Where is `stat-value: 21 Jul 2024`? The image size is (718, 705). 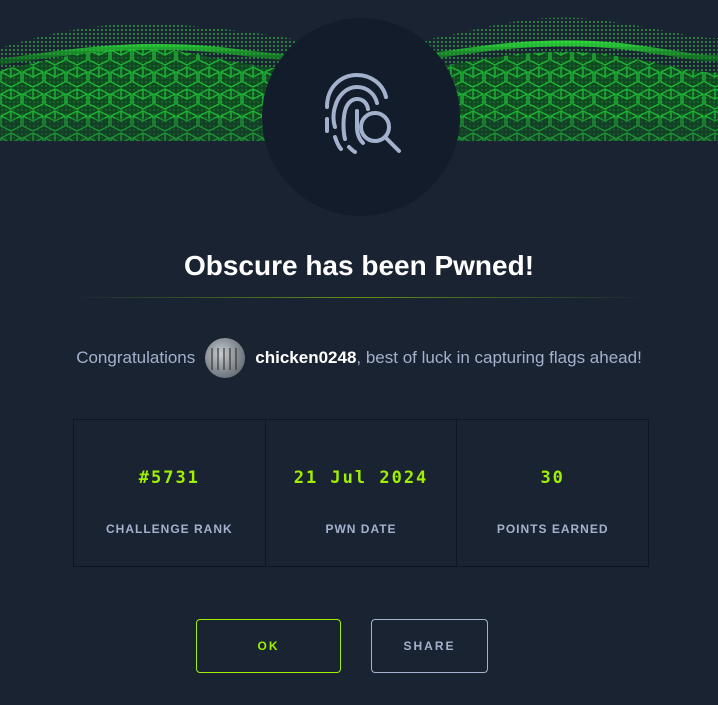
stat-value: 21 Jul 2024 is located at coordinates (361, 478).